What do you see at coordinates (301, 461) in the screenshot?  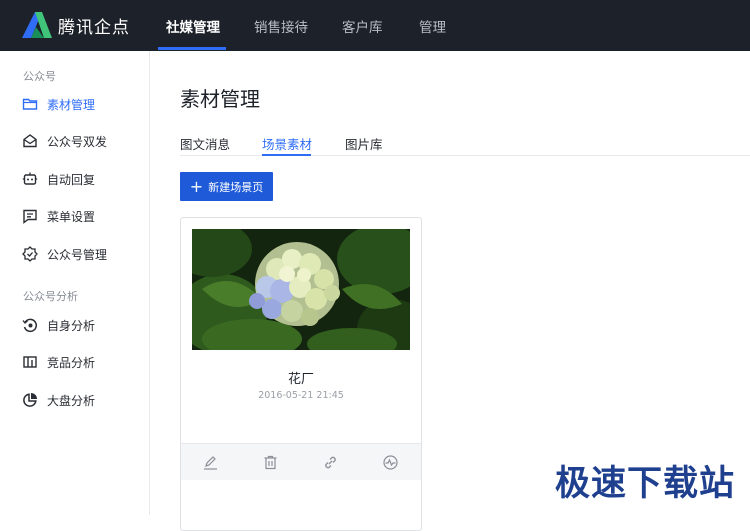 I see `scene-card-actions` at bounding box center [301, 461].